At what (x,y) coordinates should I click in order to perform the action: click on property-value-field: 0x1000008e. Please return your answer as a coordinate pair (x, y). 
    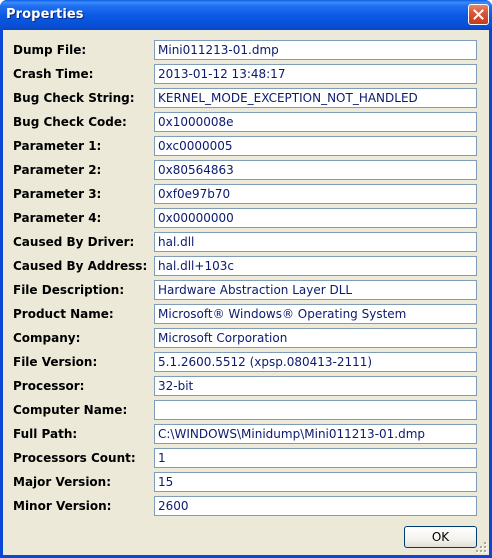
    Looking at the image, I should click on (315, 122).